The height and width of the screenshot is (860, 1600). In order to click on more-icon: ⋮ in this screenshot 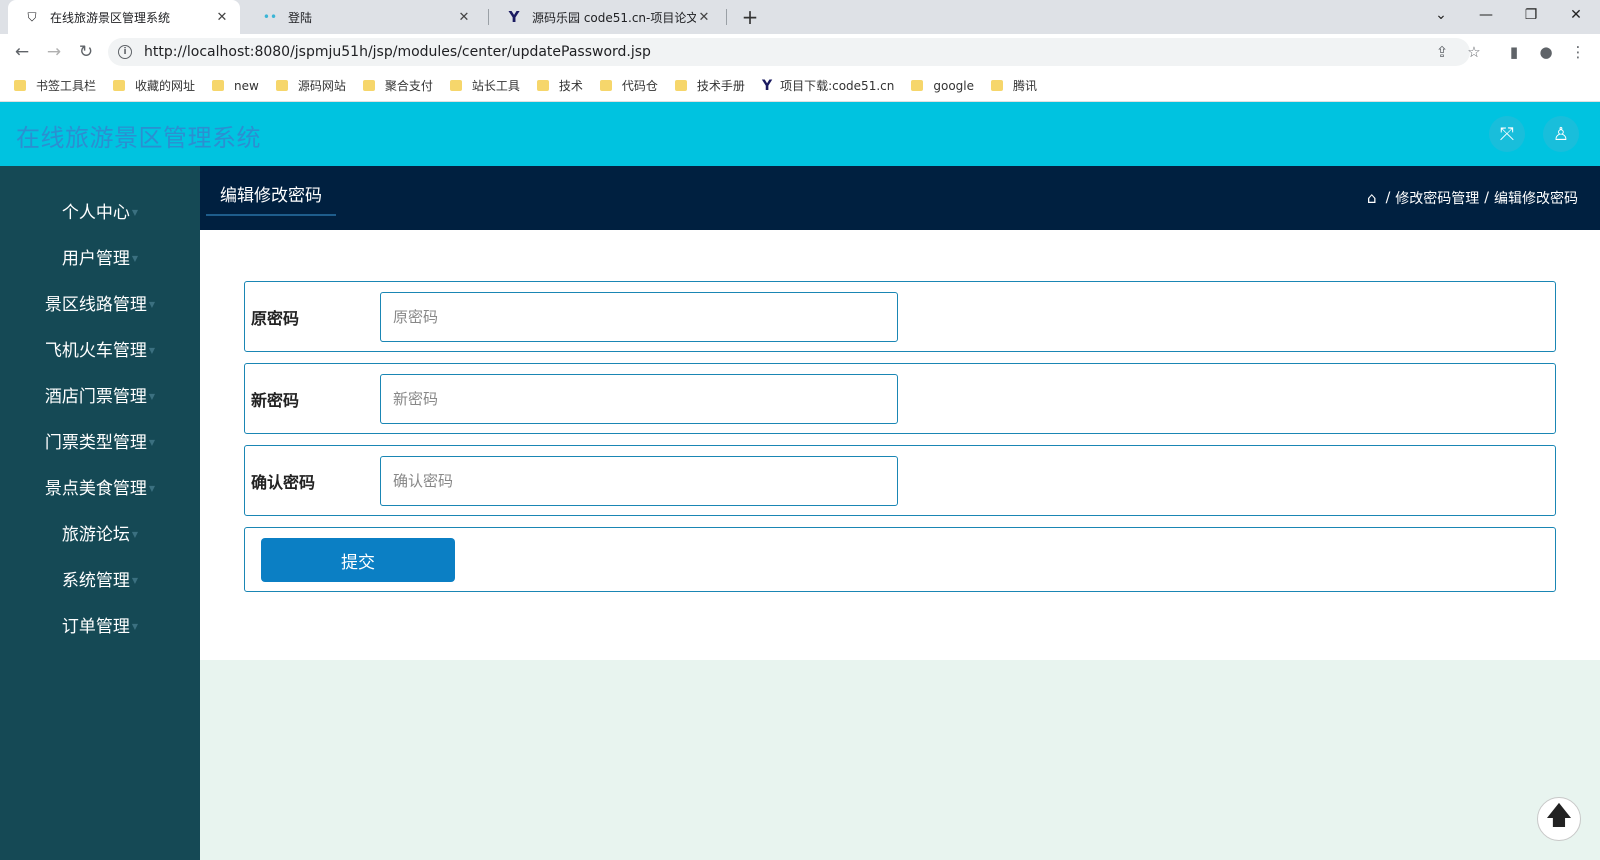, I will do `click(1578, 52)`.